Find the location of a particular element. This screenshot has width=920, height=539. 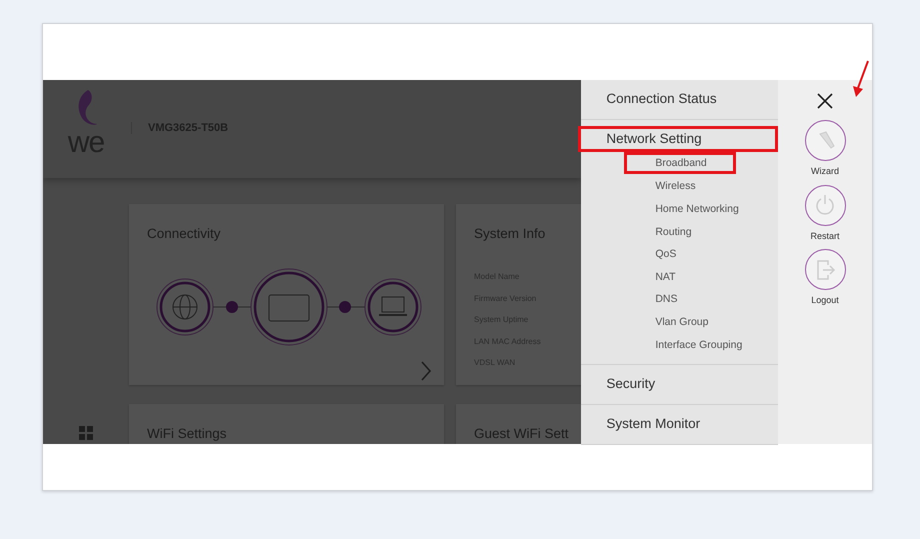

action-label: Logout is located at coordinates (825, 300).